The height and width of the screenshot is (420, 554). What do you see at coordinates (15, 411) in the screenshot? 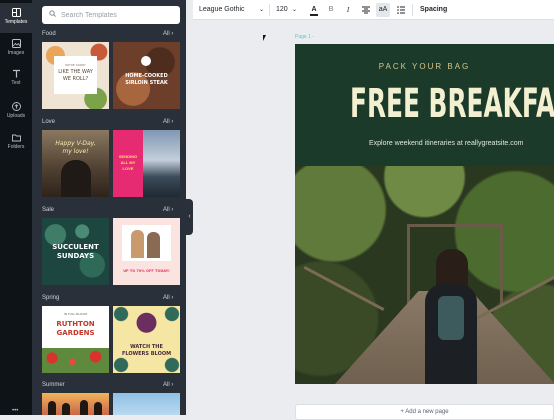
I see `more-icon: •••` at bounding box center [15, 411].